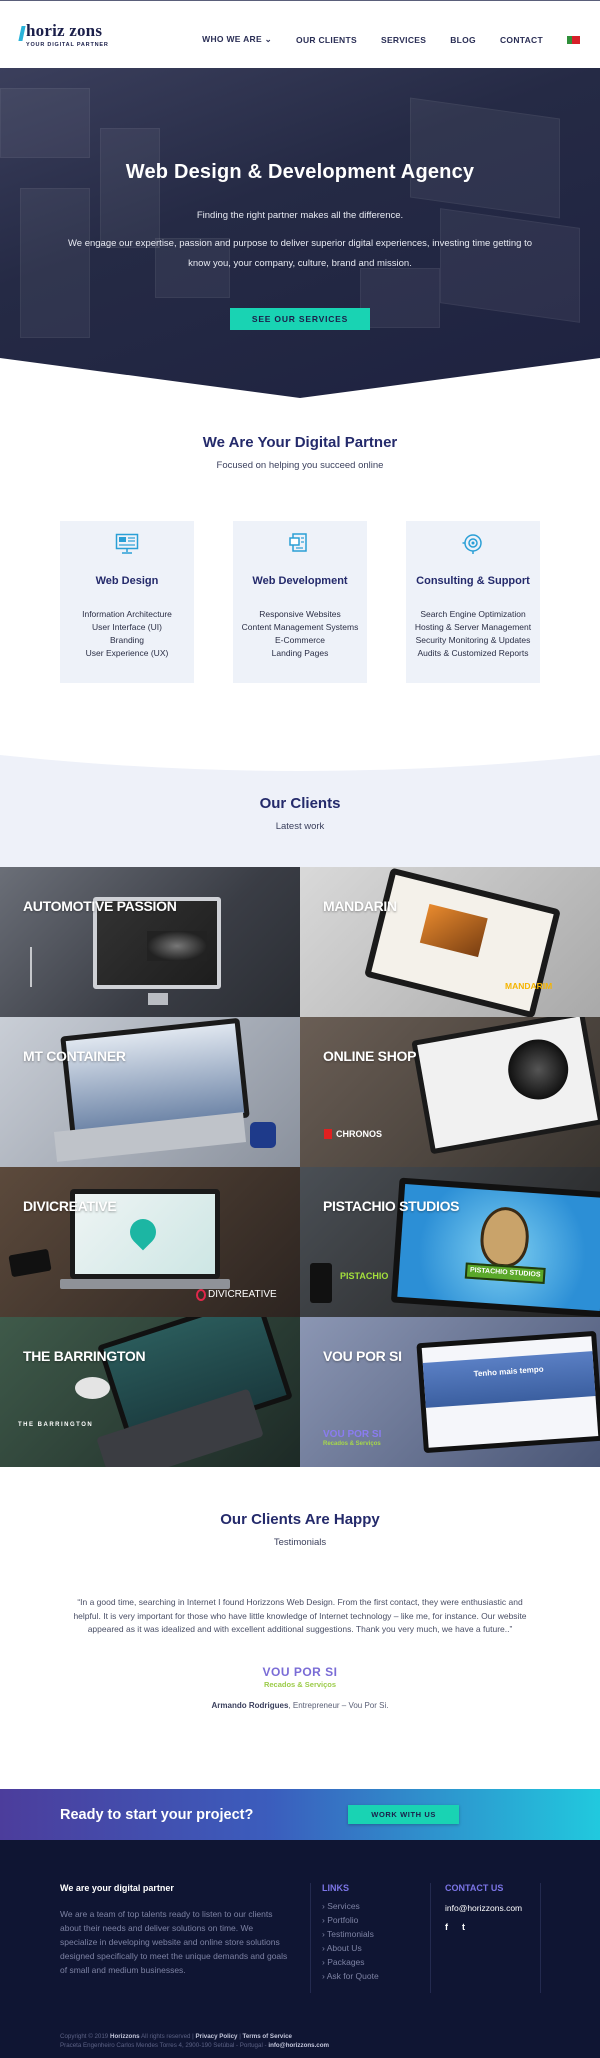  I want to click on client-brand-logo: THE BARRINGTON, so click(56, 1425).